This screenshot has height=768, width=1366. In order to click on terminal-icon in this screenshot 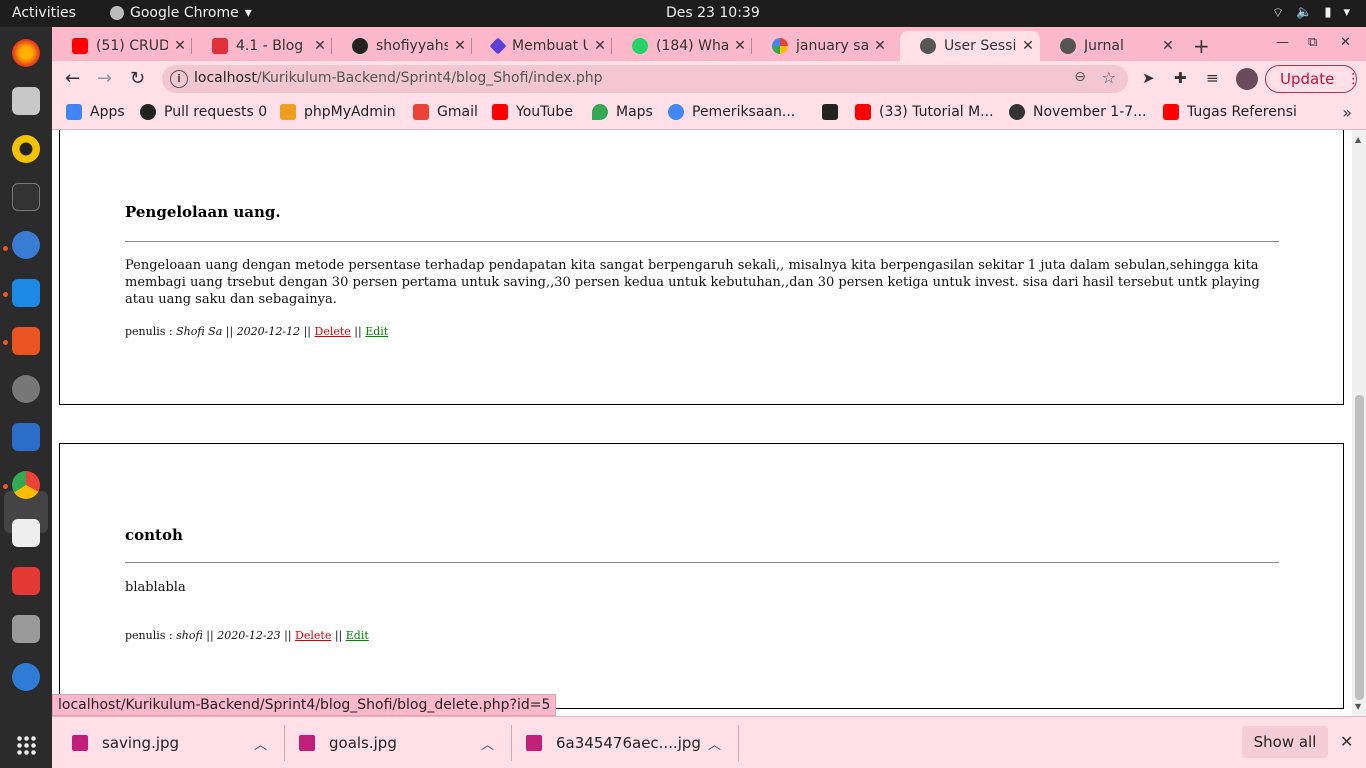, I will do `click(26, 197)`.